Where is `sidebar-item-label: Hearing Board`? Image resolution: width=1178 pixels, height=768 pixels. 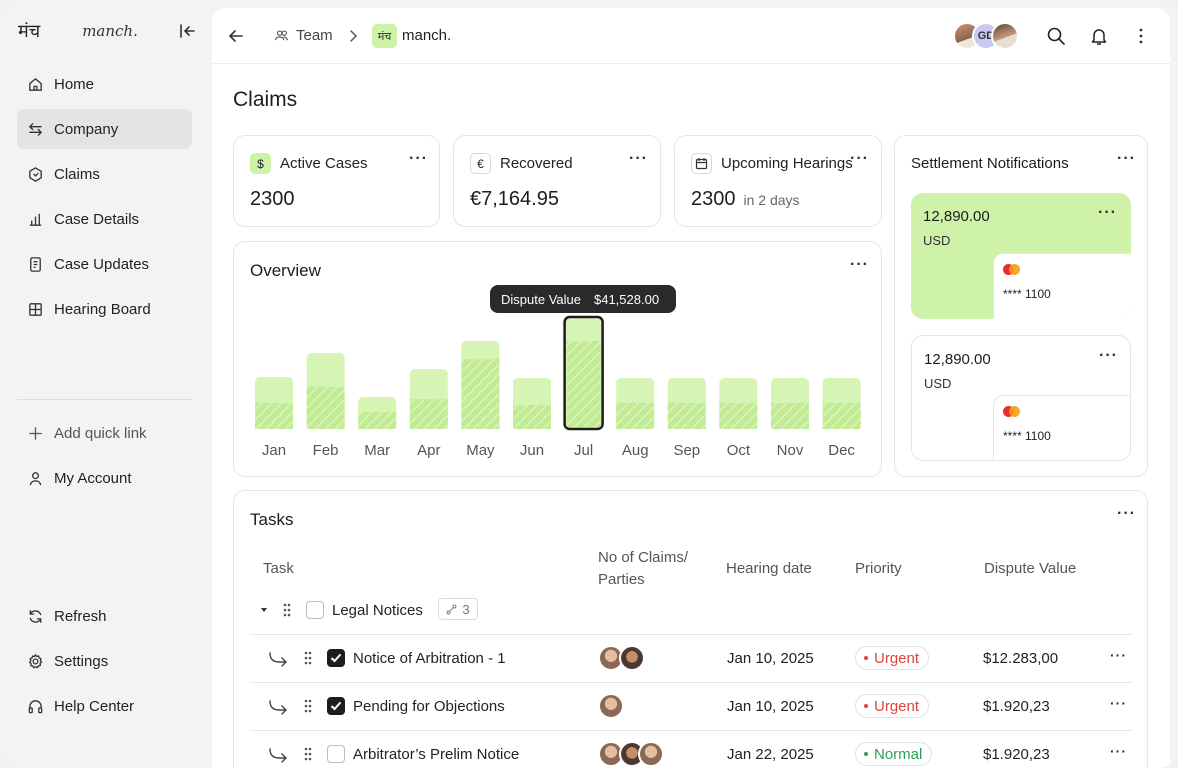 sidebar-item-label: Hearing Board is located at coordinates (102, 309).